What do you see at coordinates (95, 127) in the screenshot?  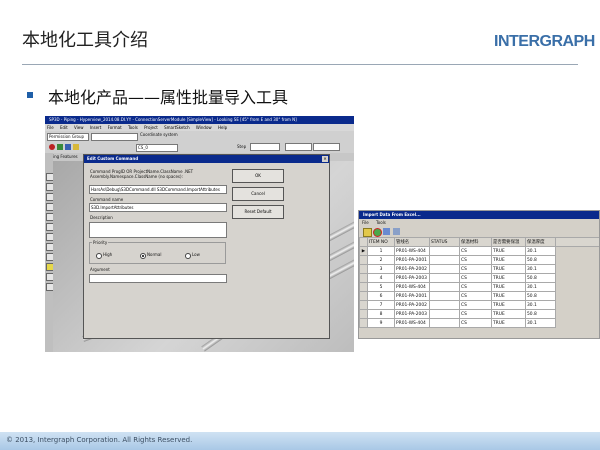 I see `menu-insert: Insert` at bounding box center [95, 127].